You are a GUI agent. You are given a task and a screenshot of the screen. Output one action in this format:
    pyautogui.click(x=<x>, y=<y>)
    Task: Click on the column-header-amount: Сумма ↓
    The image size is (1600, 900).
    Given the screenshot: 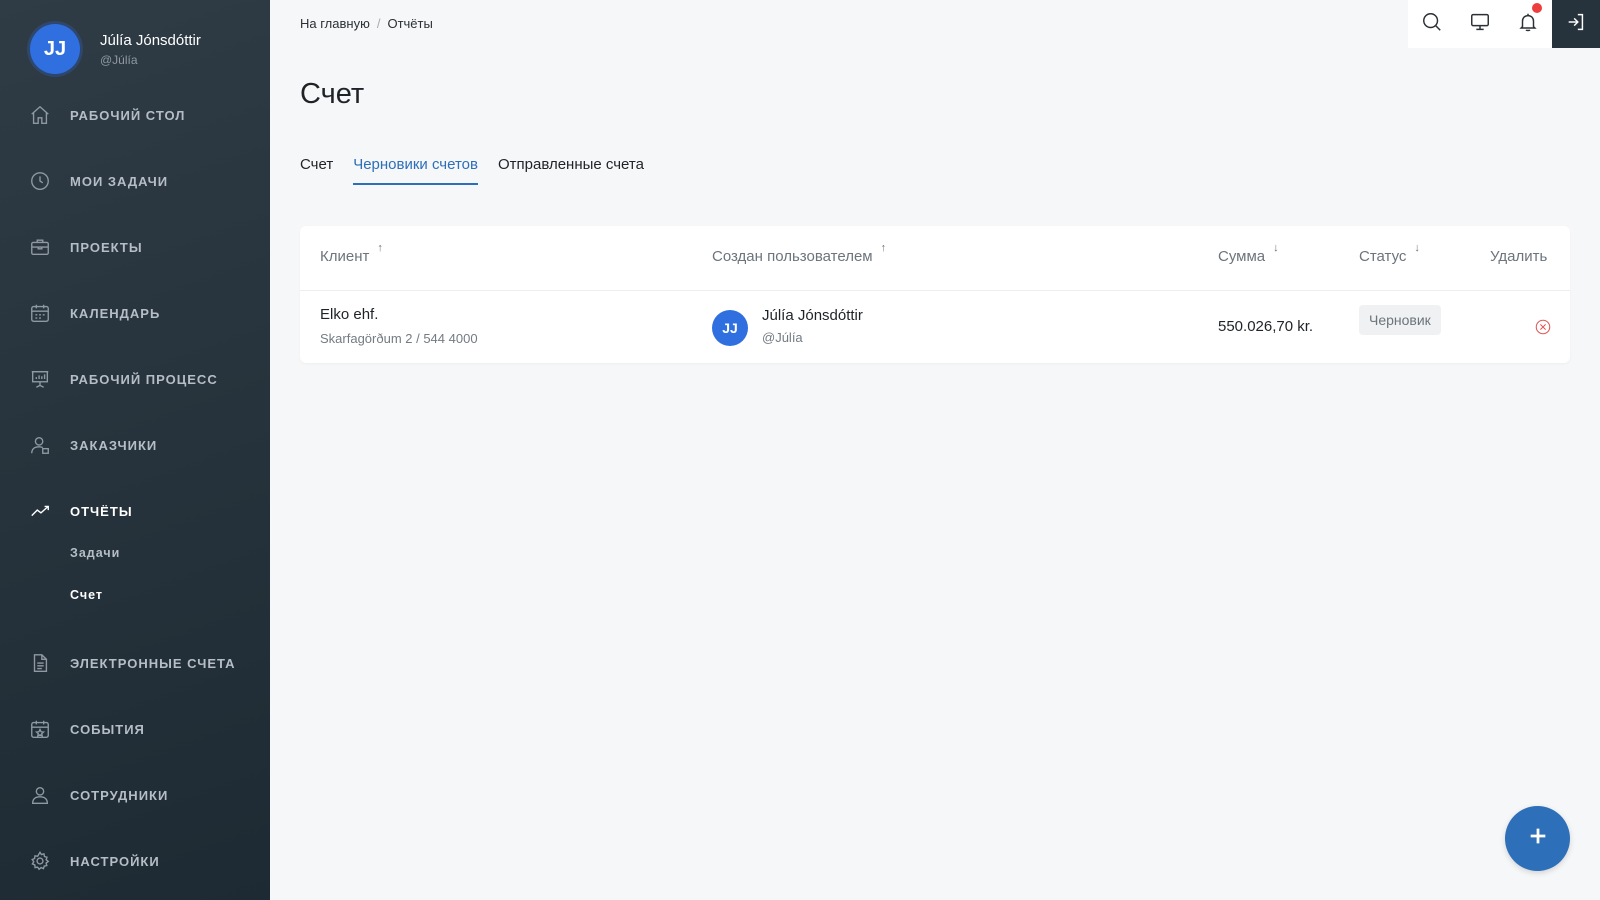 What is the action you would take?
    pyautogui.click(x=1248, y=253)
    